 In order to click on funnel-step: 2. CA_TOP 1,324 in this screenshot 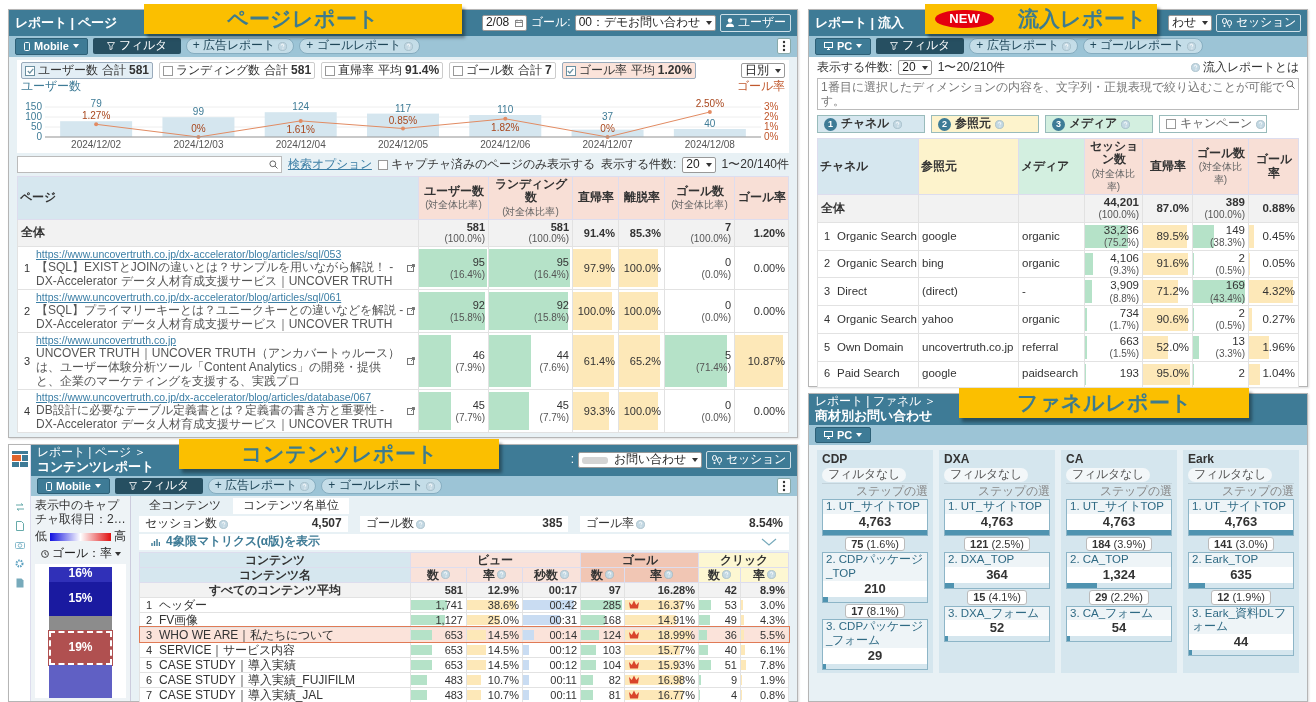, I will do `click(1119, 570)`.